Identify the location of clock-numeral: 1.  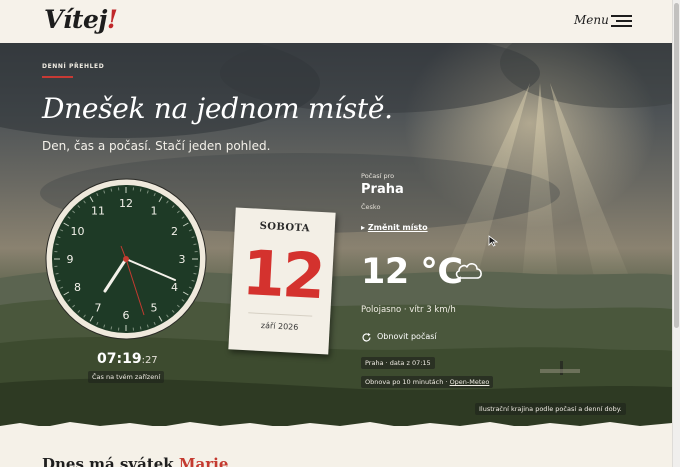
(154, 211).